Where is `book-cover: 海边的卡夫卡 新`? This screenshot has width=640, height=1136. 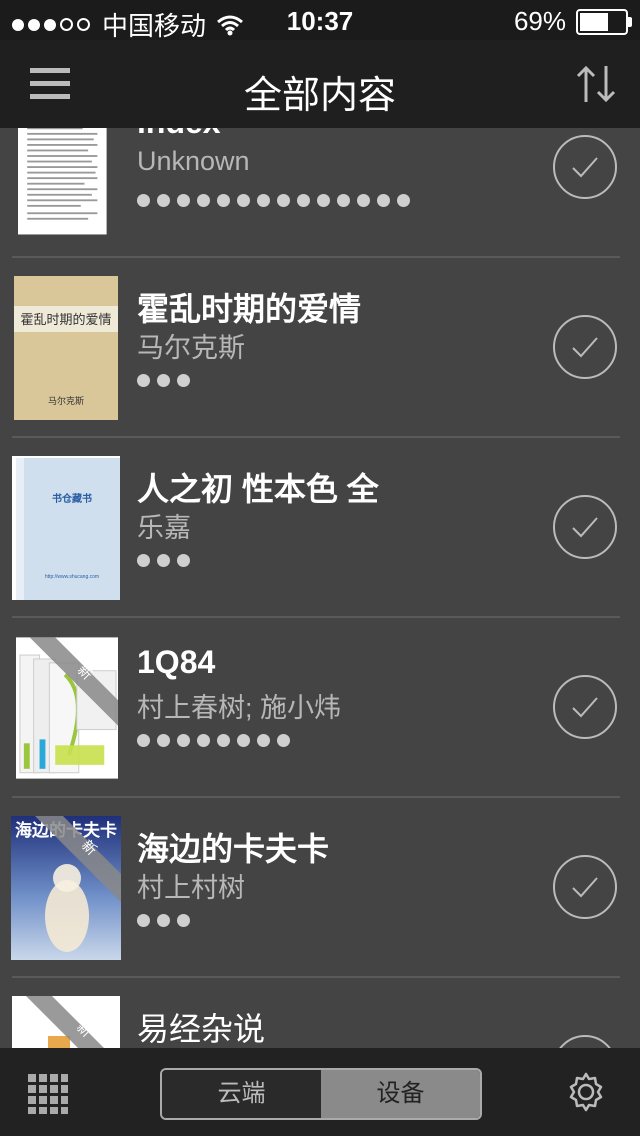 book-cover: 海边的卡夫卡 新 is located at coordinates (66, 888).